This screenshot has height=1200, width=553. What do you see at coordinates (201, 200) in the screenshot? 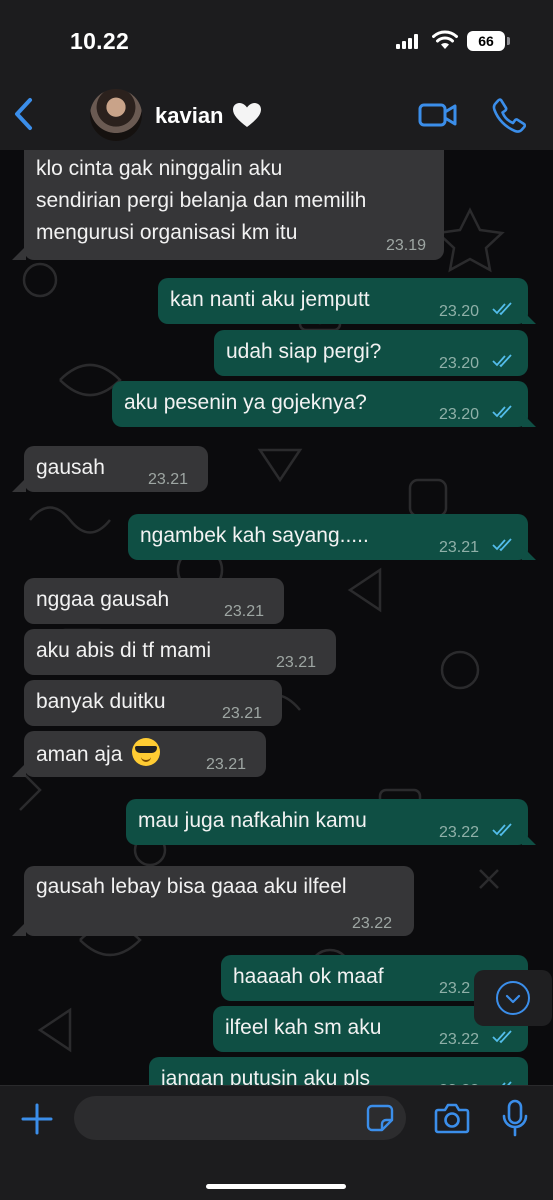
I see `message-text-line: sendirian pergi belanja dan memilih` at bounding box center [201, 200].